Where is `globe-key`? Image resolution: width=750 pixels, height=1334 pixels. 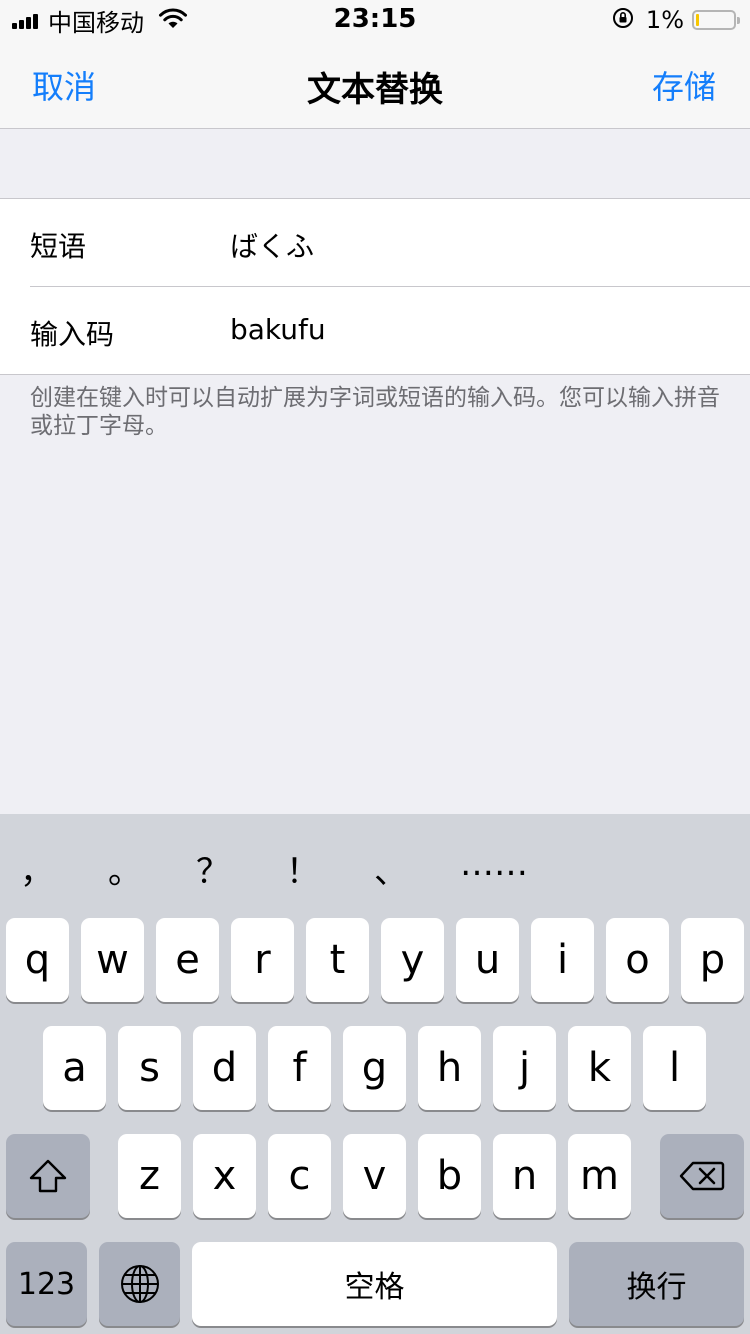
globe-key is located at coordinates (139, 1284).